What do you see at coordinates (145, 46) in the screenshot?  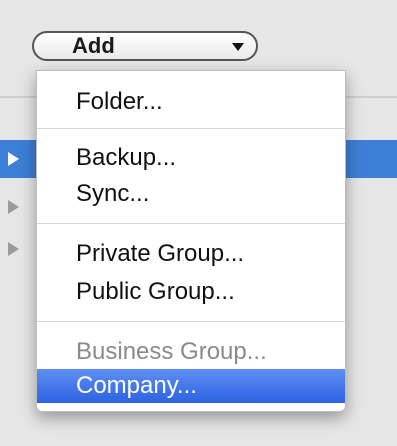 I see `add-popup-button: Add` at bounding box center [145, 46].